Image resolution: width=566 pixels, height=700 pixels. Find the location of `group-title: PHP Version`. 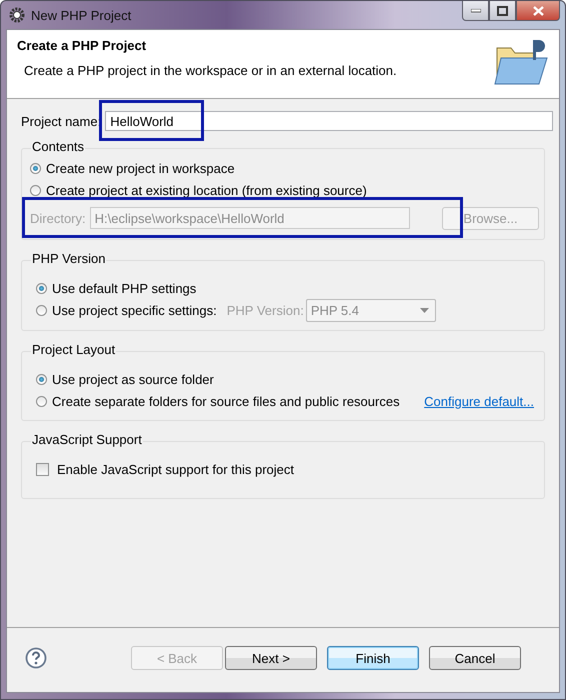

group-title: PHP Version is located at coordinates (68, 259).